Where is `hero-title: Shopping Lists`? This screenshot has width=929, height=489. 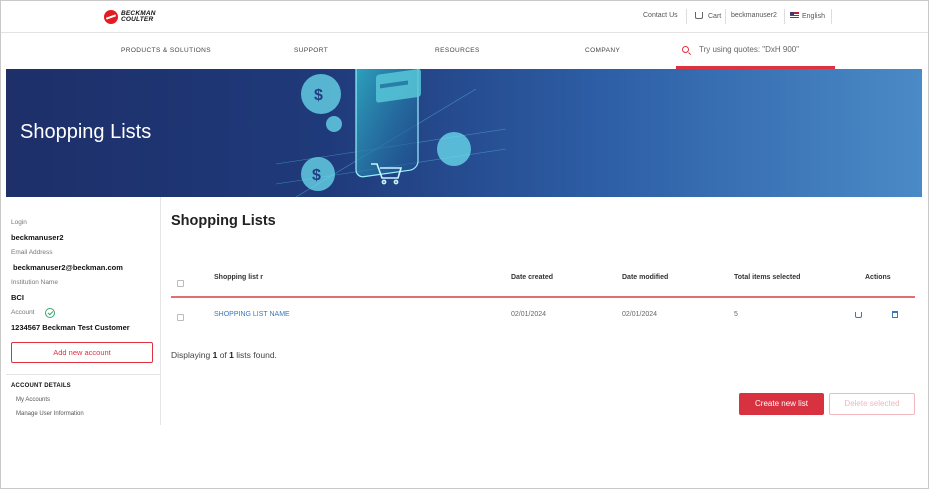
hero-title: Shopping Lists is located at coordinates (86, 132).